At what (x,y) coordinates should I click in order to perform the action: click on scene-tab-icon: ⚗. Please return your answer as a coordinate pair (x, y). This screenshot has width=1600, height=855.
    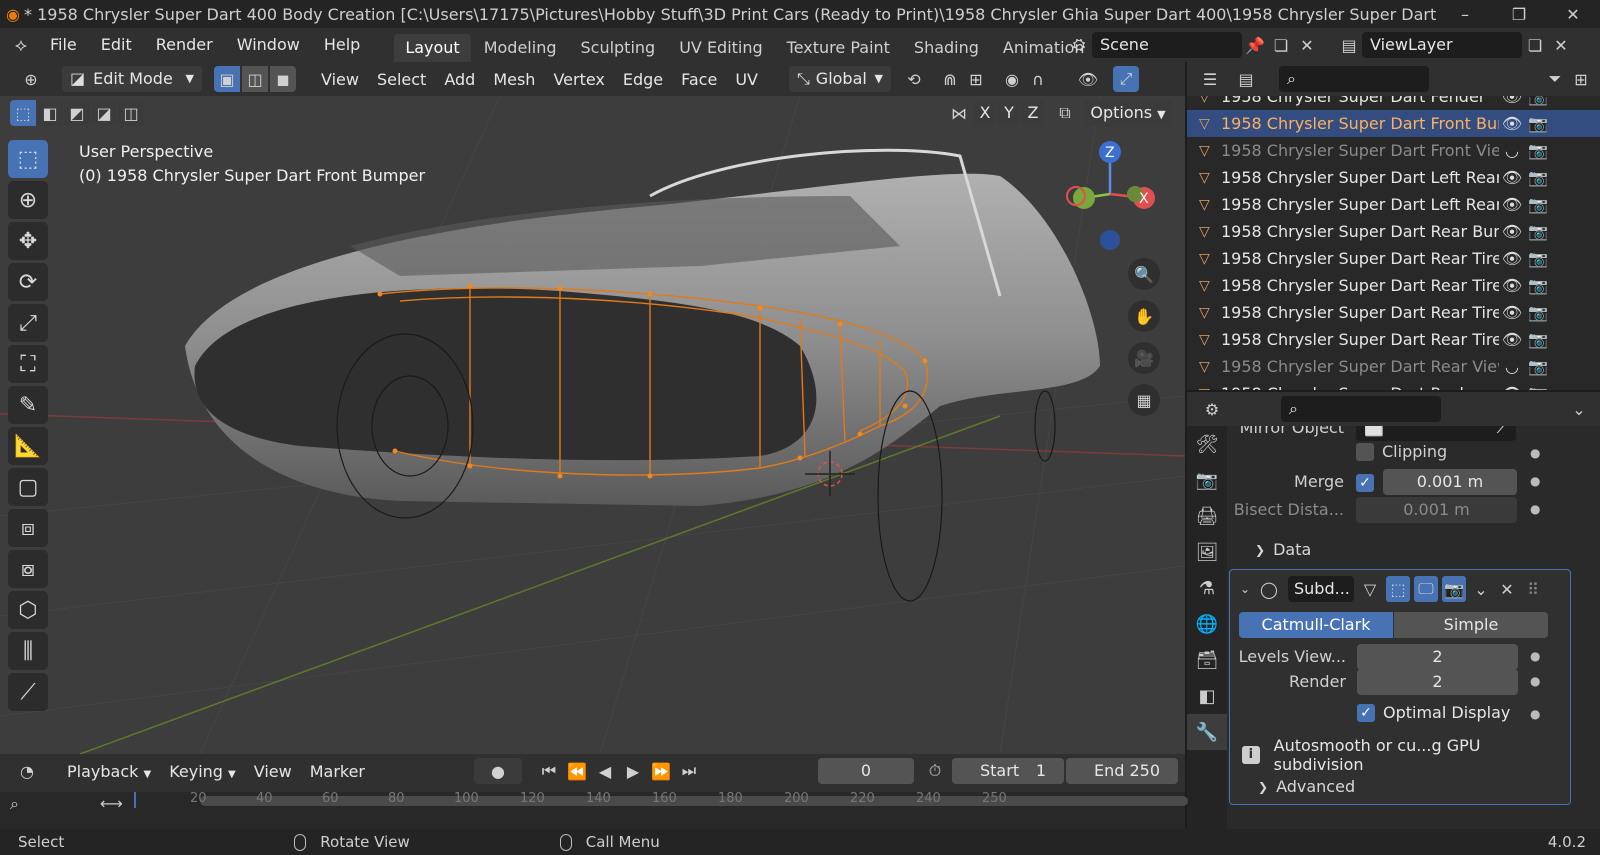
    Looking at the image, I should click on (1207, 588).